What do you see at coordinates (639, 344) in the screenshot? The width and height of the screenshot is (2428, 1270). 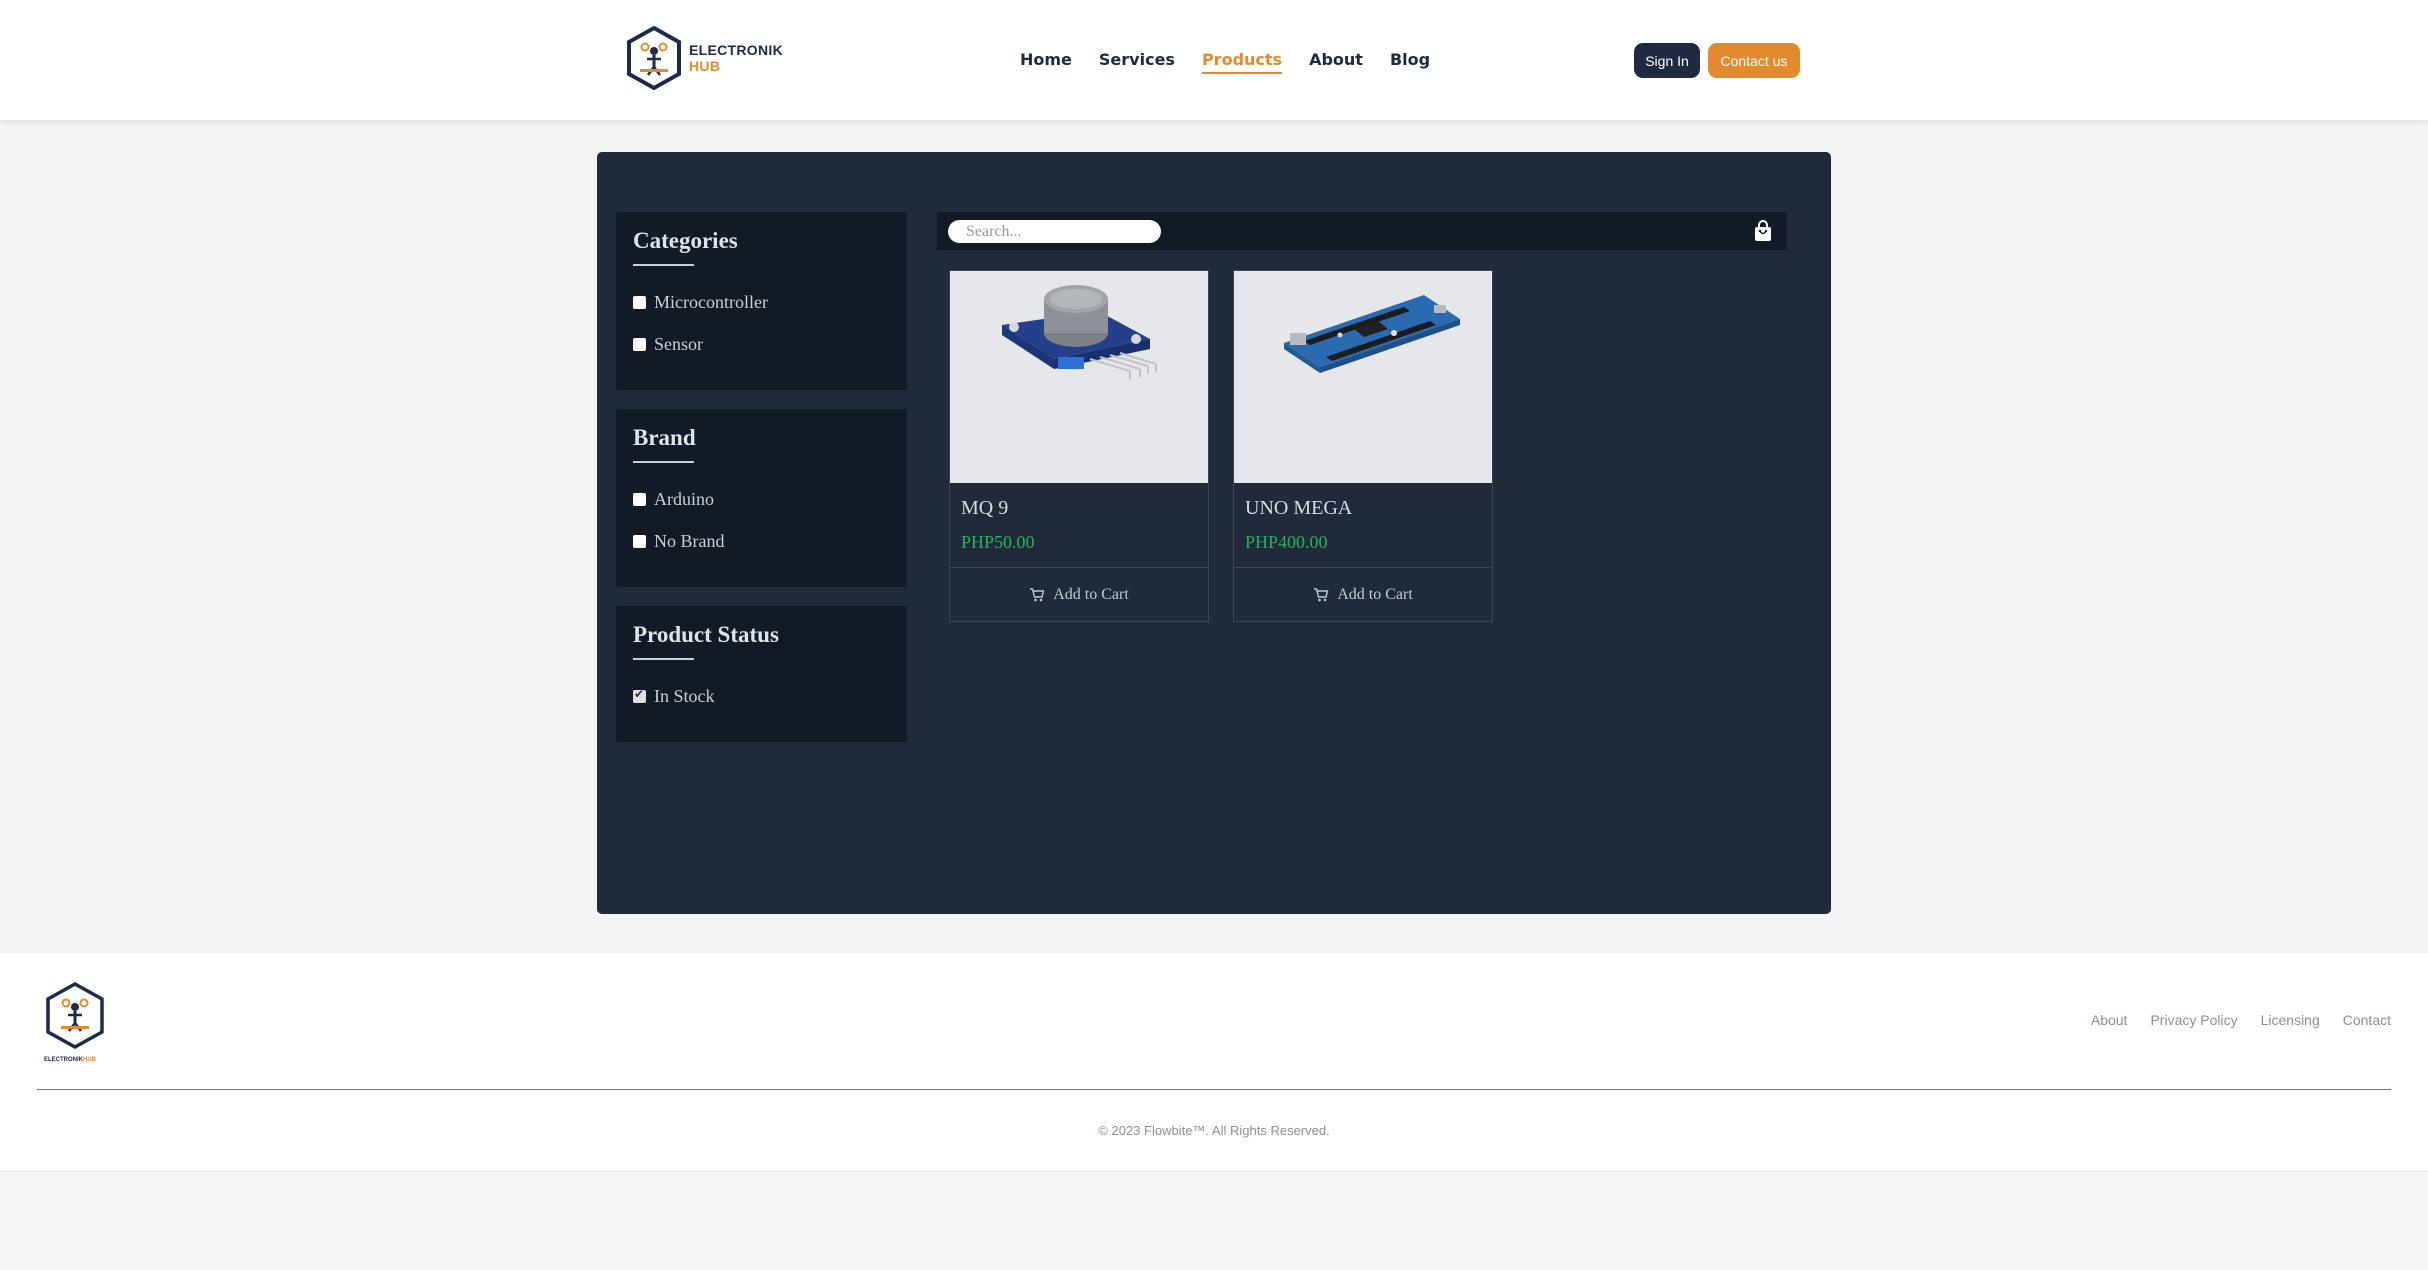 I see `sensor-checkbox` at bounding box center [639, 344].